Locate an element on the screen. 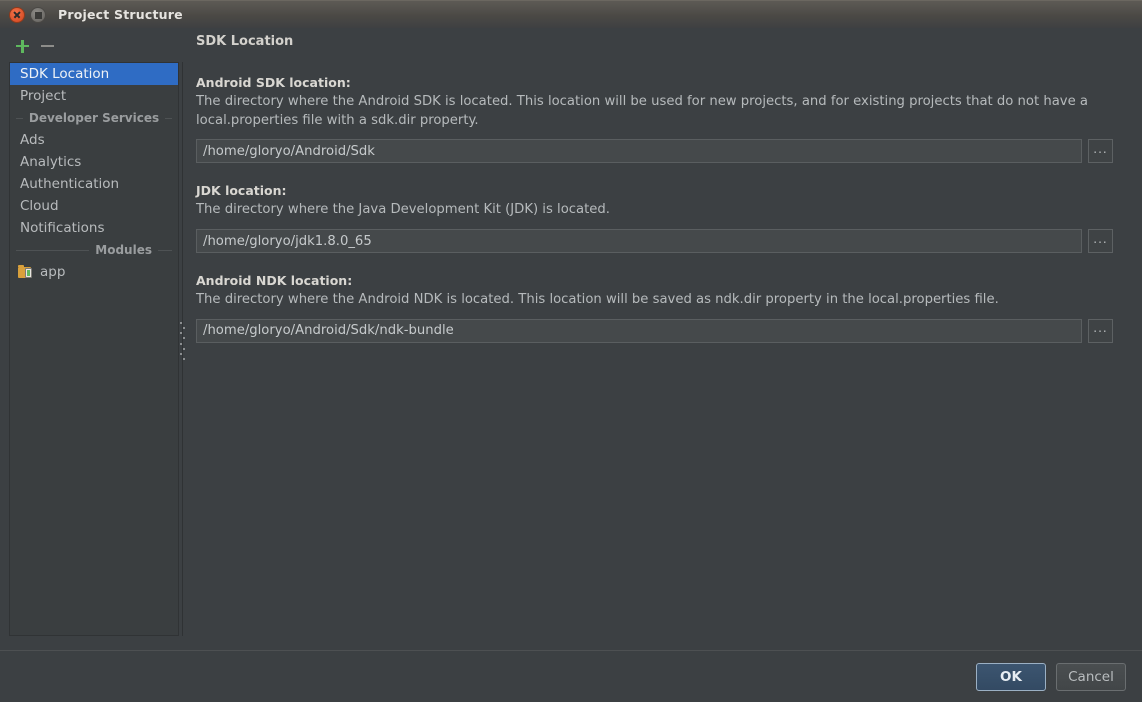 This screenshot has height=702, width=1142. sidebar-group-label: Developer Services is located at coordinates (94, 118).